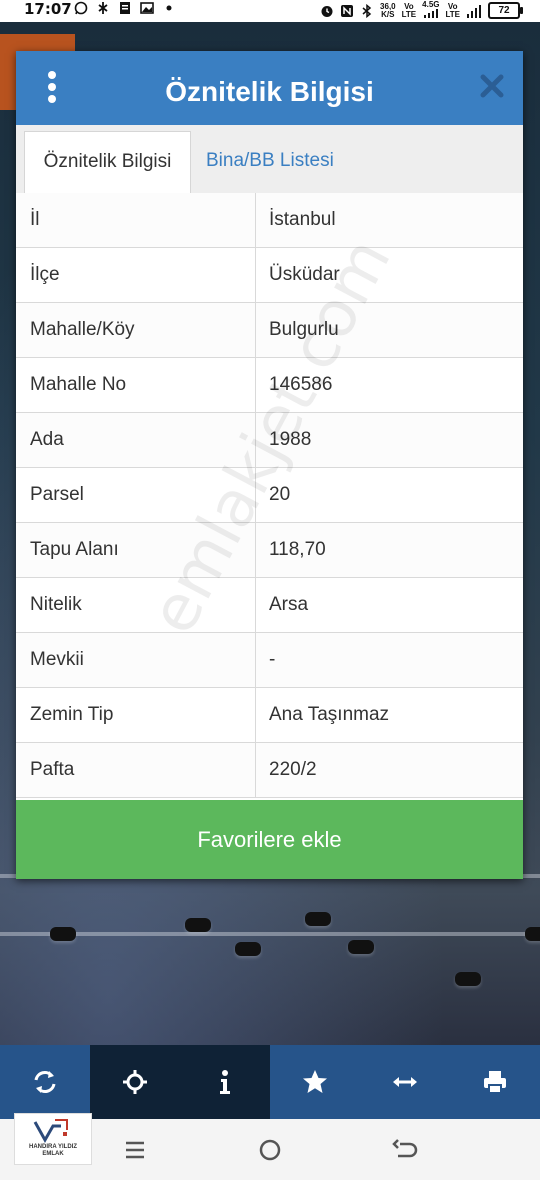 The height and width of the screenshot is (1180, 540). I want to click on row-value: Ana Taşınmaz, so click(329, 714).